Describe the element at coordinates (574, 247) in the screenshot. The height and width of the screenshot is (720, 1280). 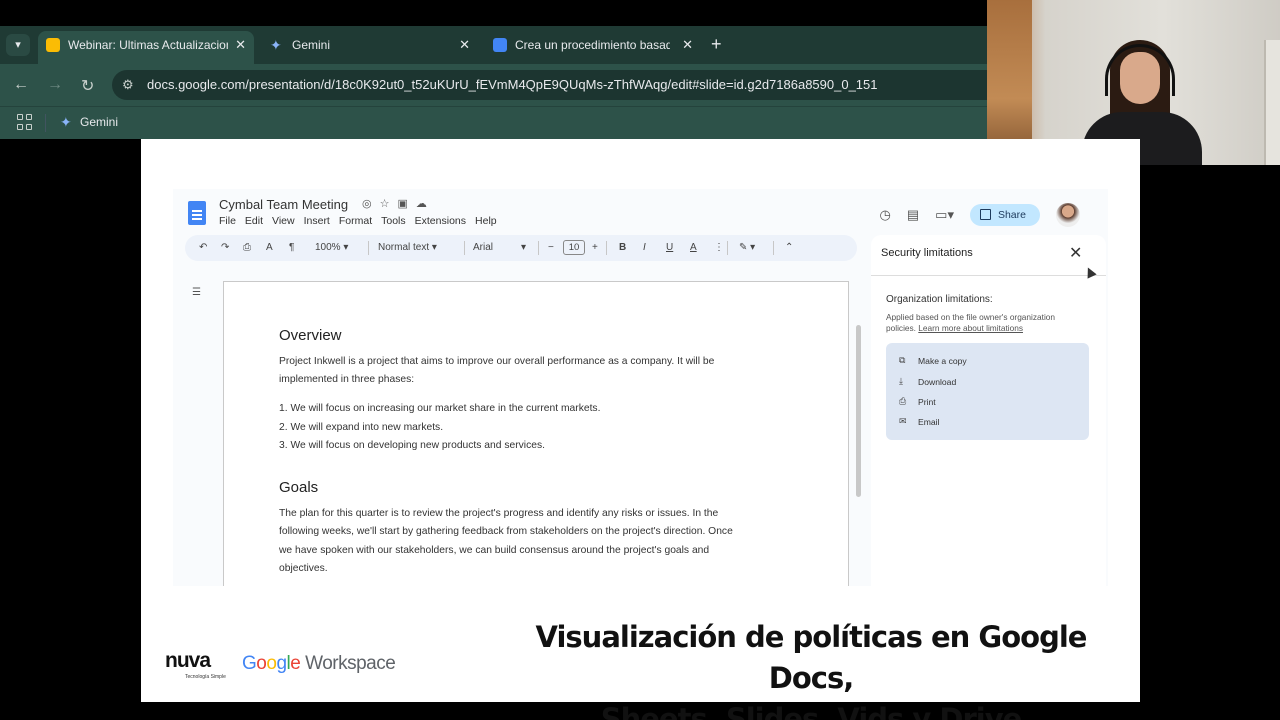
I see `font-size-input: 10` at that location.